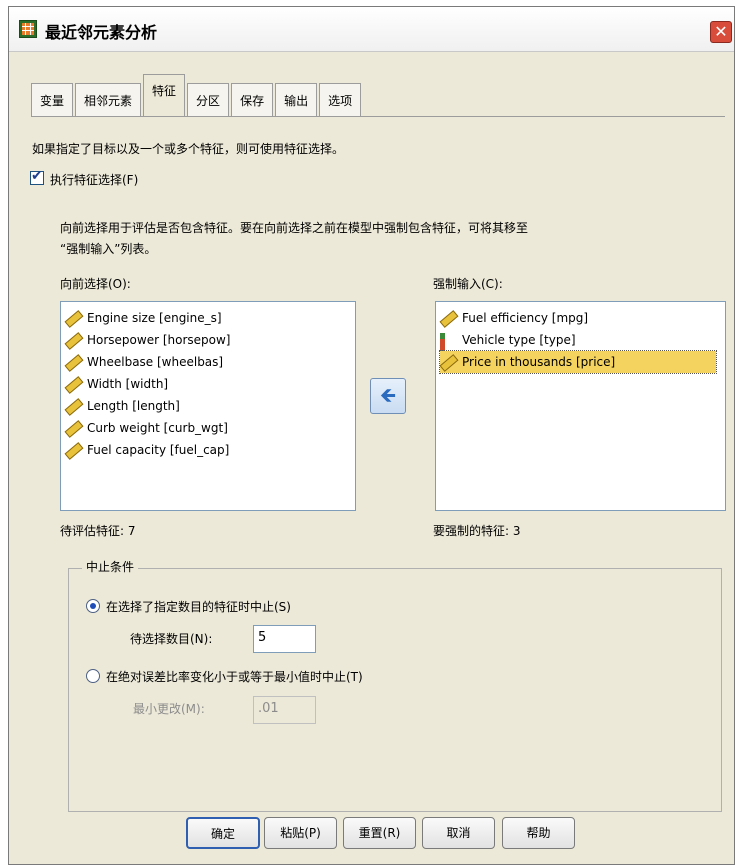  Describe the element at coordinates (93, 606) in the screenshot. I see `stop-by-count-radio` at that location.